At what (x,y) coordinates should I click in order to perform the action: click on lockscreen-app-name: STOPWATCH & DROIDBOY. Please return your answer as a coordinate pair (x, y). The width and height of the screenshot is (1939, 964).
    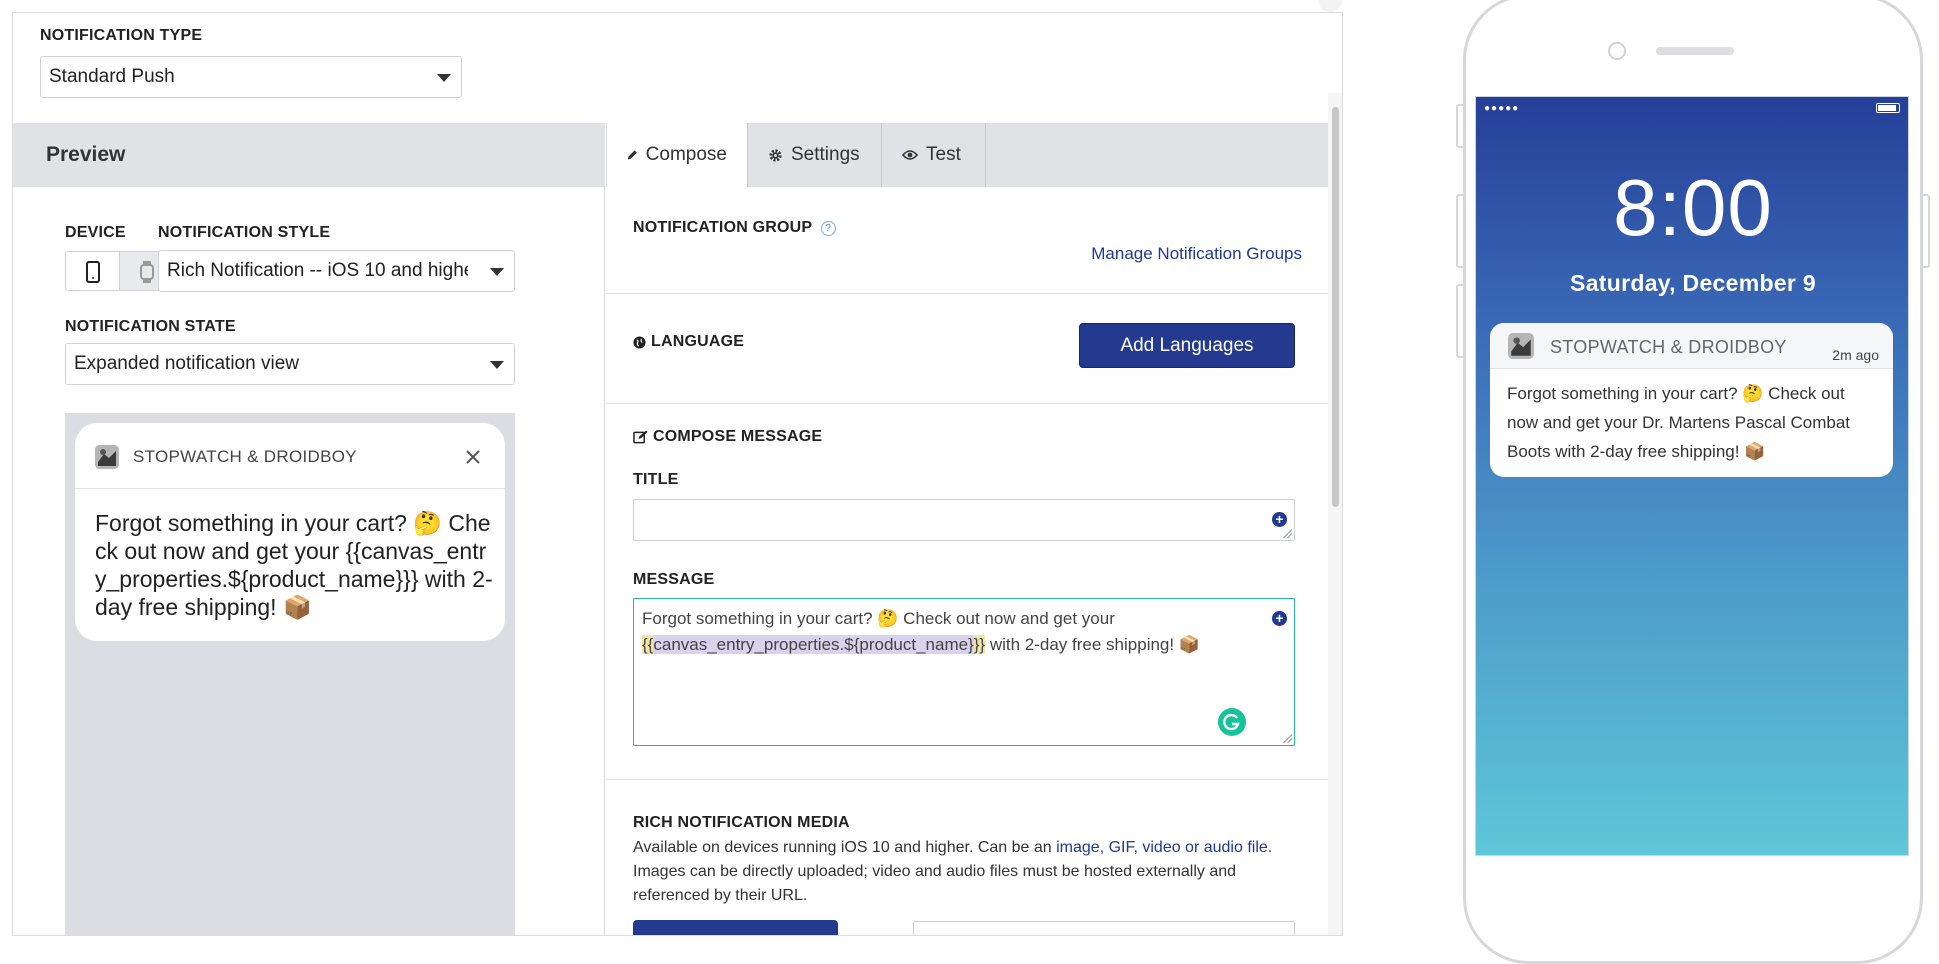
    Looking at the image, I should click on (1668, 347).